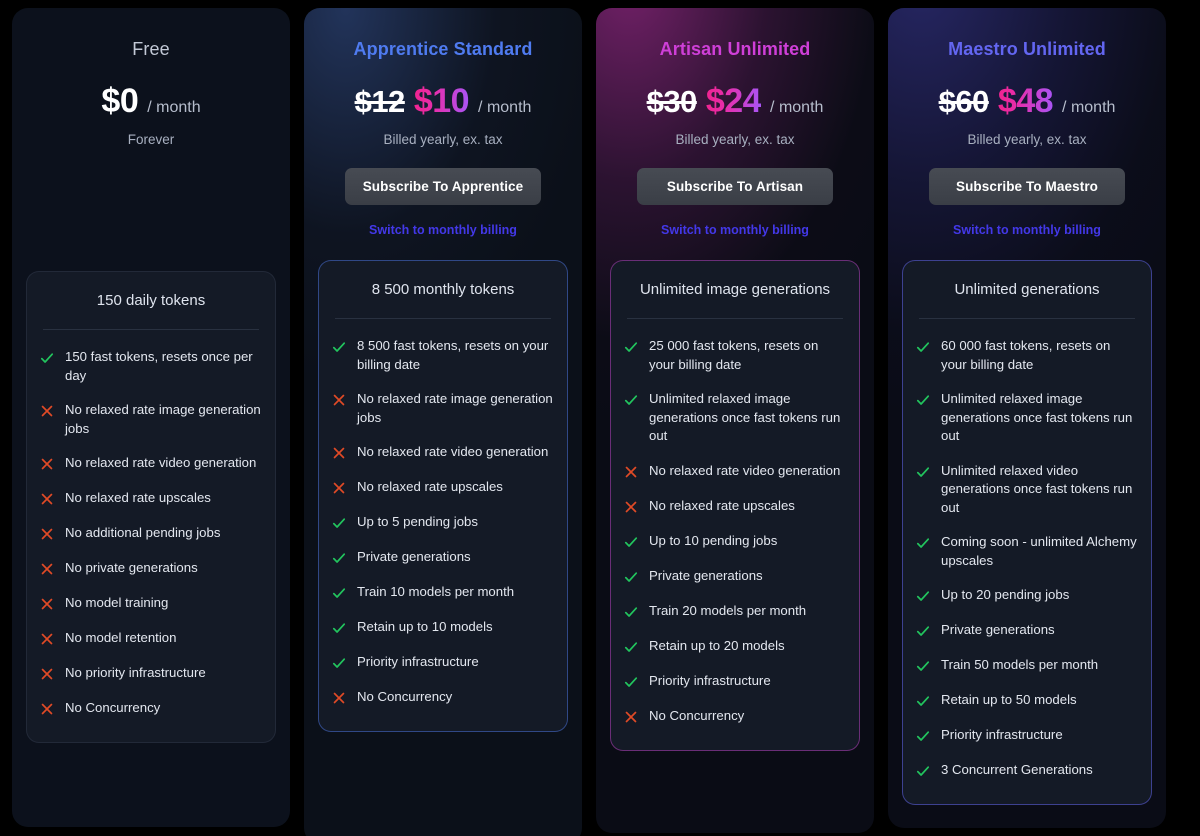  I want to click on feature-text: Coming soon - unlimited Alchemy upscales, so click(1039, 551).